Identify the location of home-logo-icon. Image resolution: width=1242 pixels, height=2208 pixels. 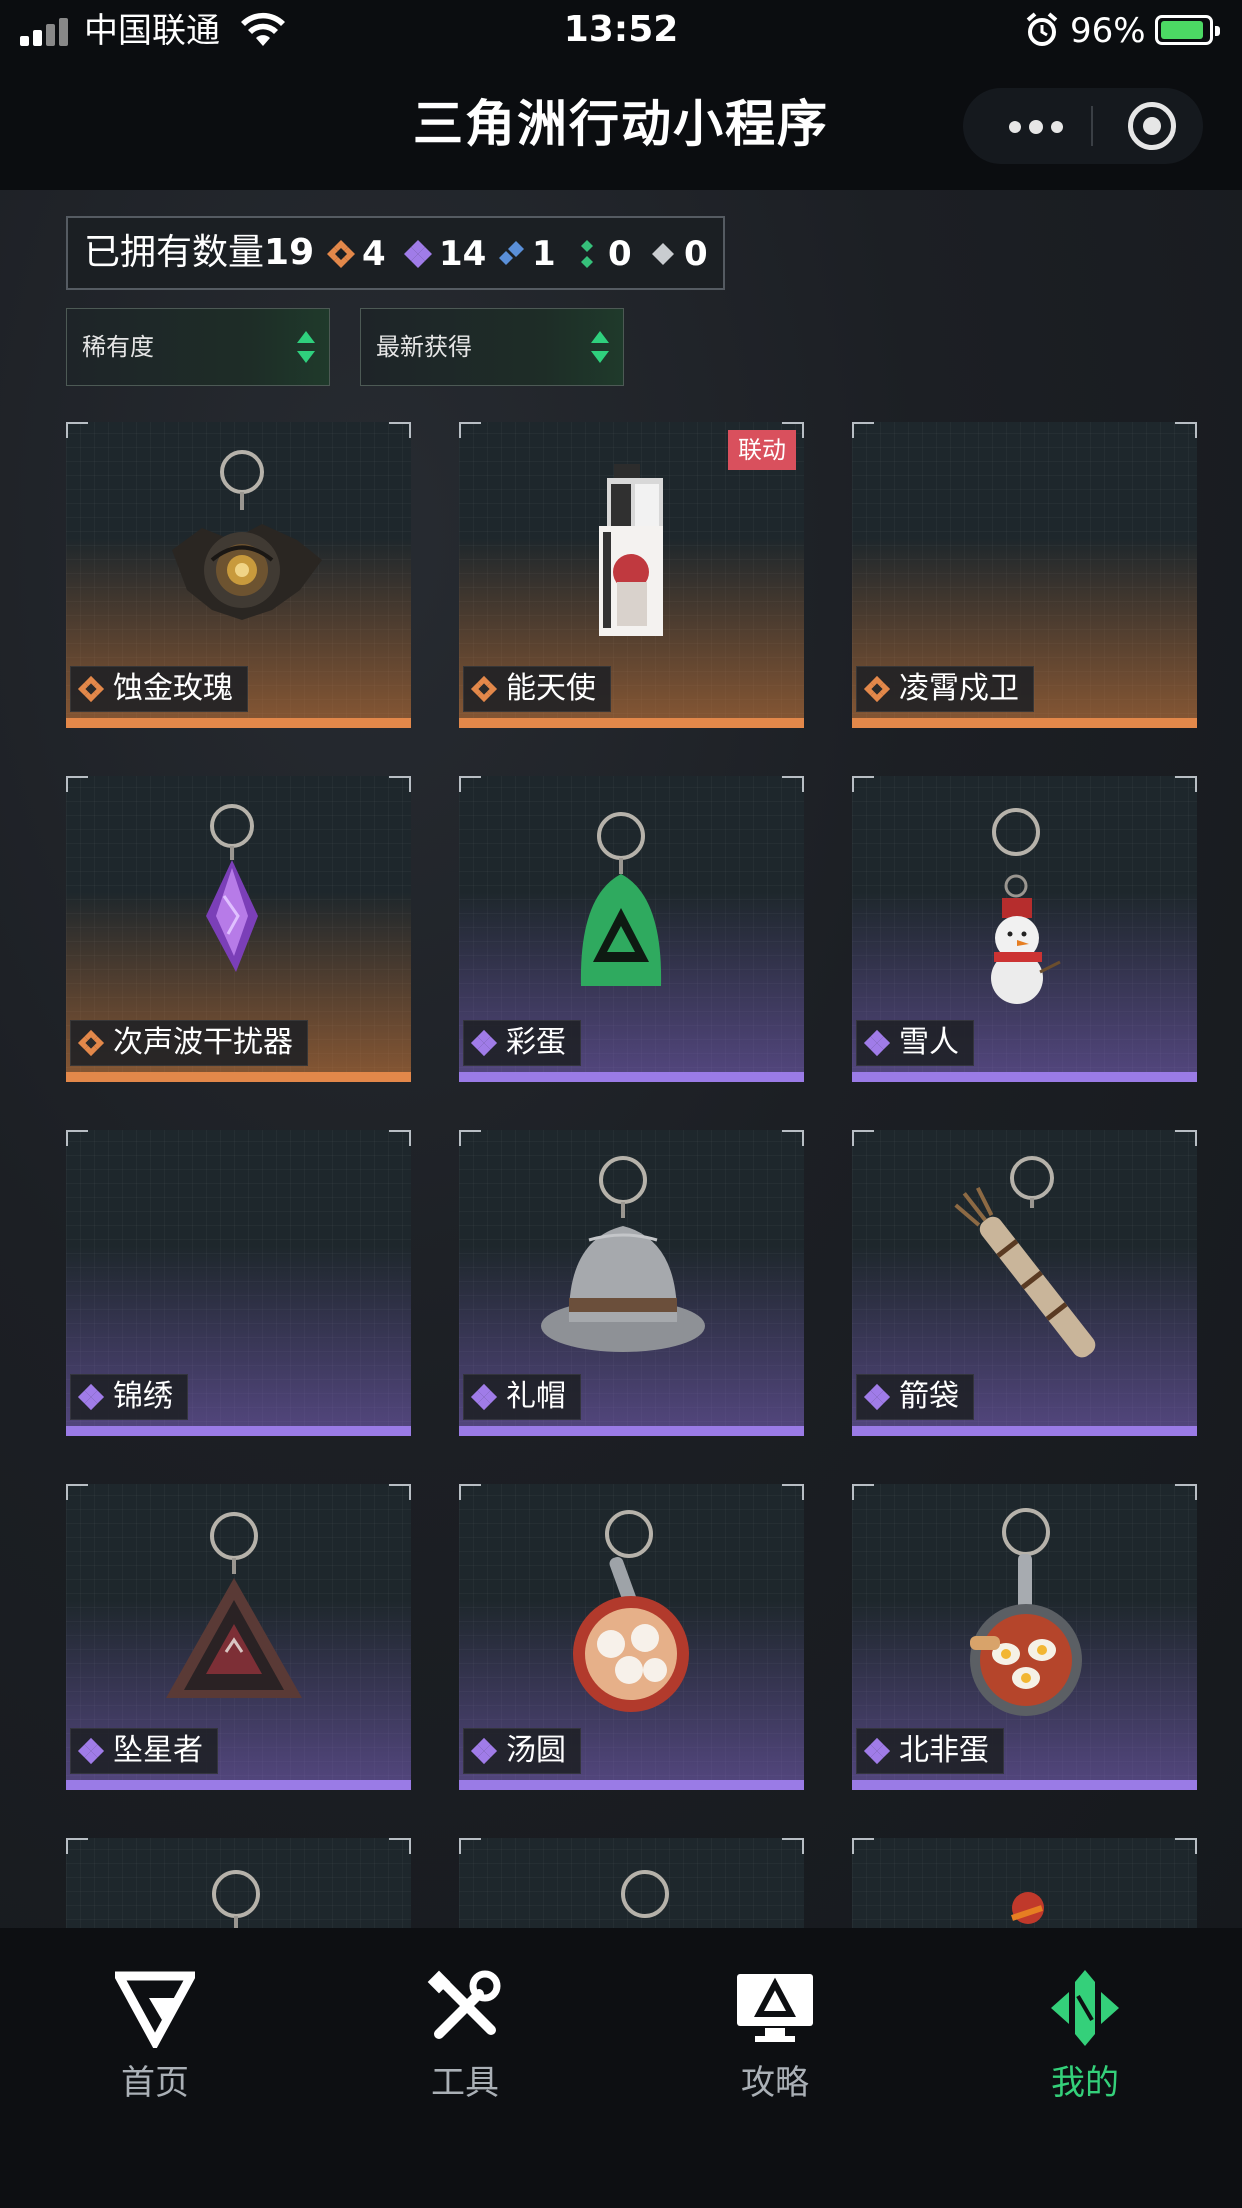
(155, 2009).